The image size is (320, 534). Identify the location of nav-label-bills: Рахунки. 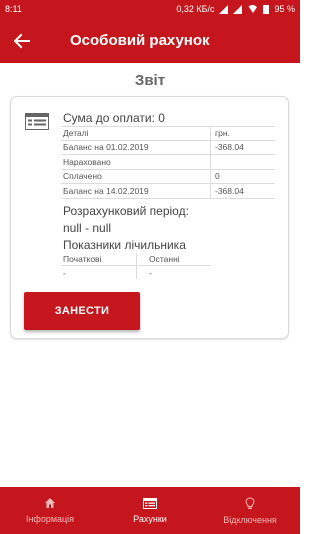
(150, 518).